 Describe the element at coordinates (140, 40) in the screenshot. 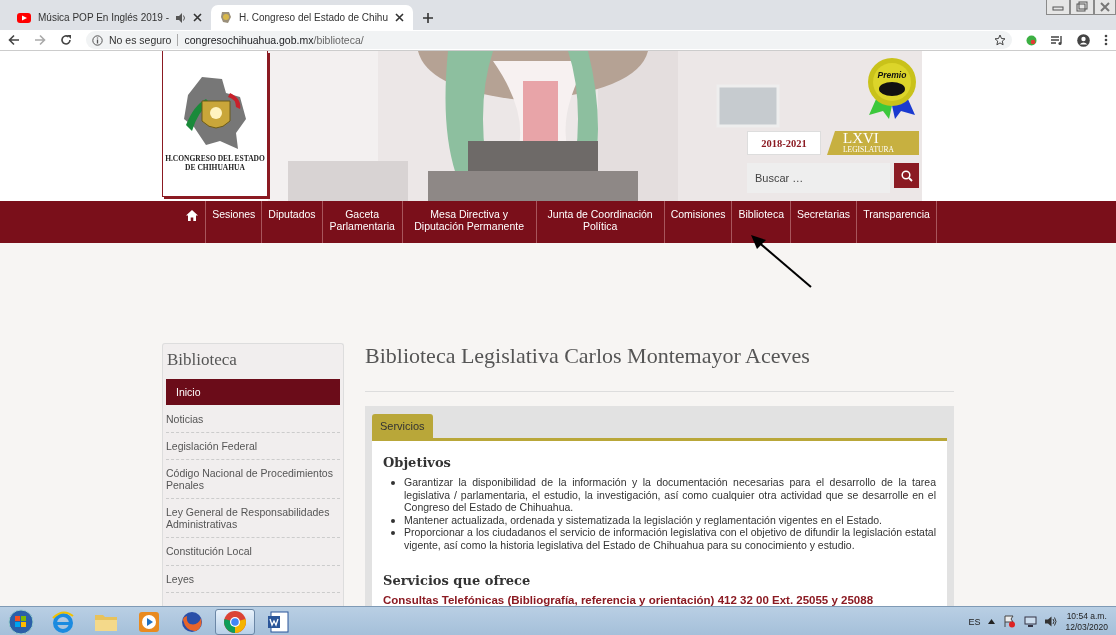

I see `security-label: No es seguro` at that location.